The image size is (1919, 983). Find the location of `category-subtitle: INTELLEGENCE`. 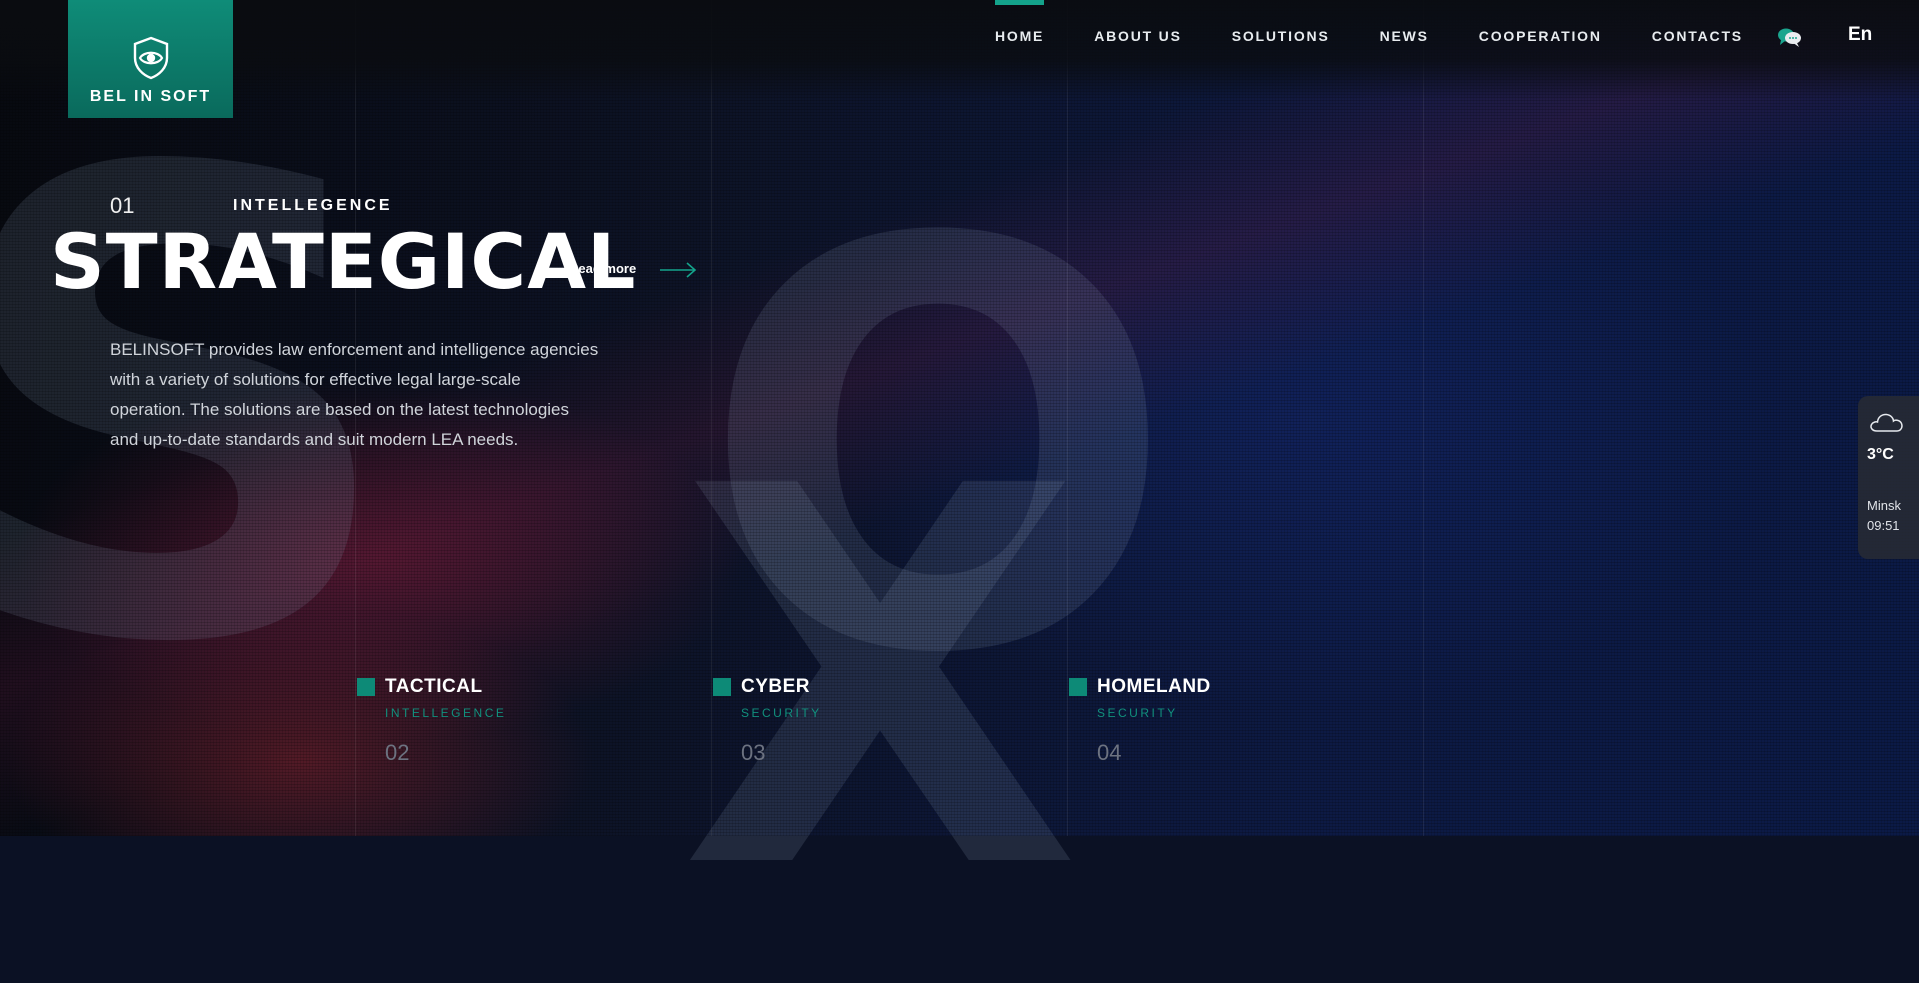

category-subtitle: INTELLEGENCE is located at coordinates (446, 713).